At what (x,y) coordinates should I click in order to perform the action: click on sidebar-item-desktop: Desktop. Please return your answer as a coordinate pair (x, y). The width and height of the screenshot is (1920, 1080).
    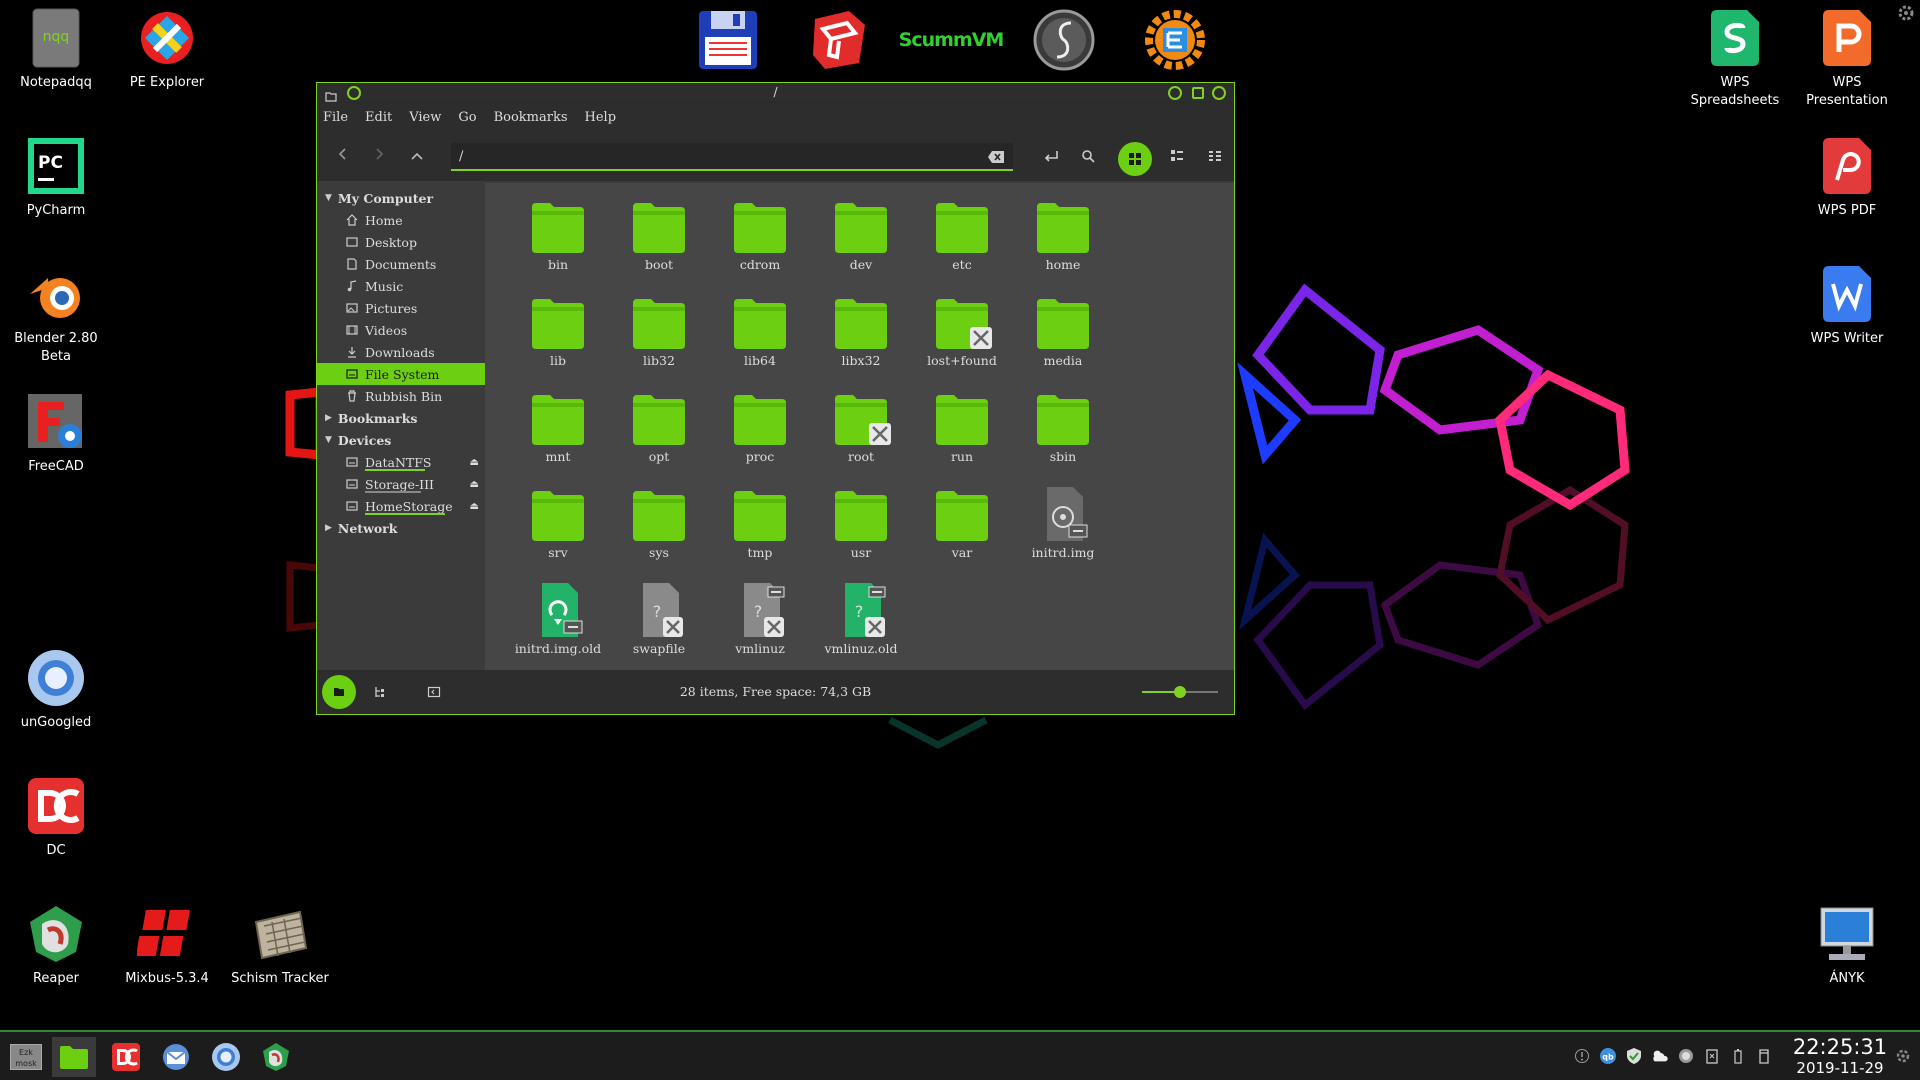
    Looking at the image, I should click on (401, 242).